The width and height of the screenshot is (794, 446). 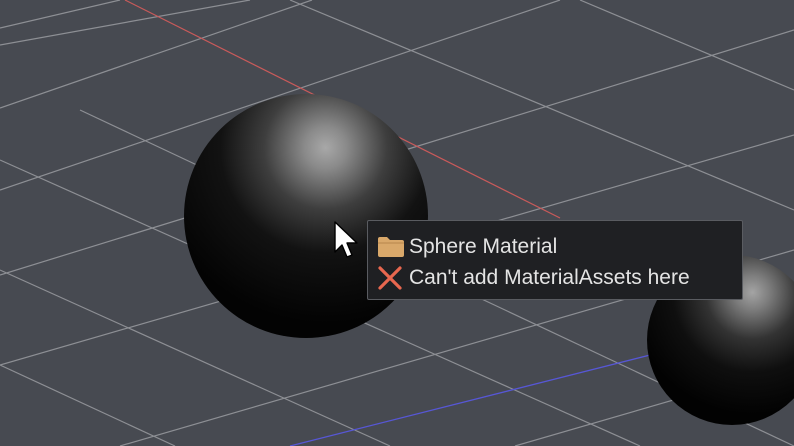 I want to click on close-icon, so click(x=393, y=278).